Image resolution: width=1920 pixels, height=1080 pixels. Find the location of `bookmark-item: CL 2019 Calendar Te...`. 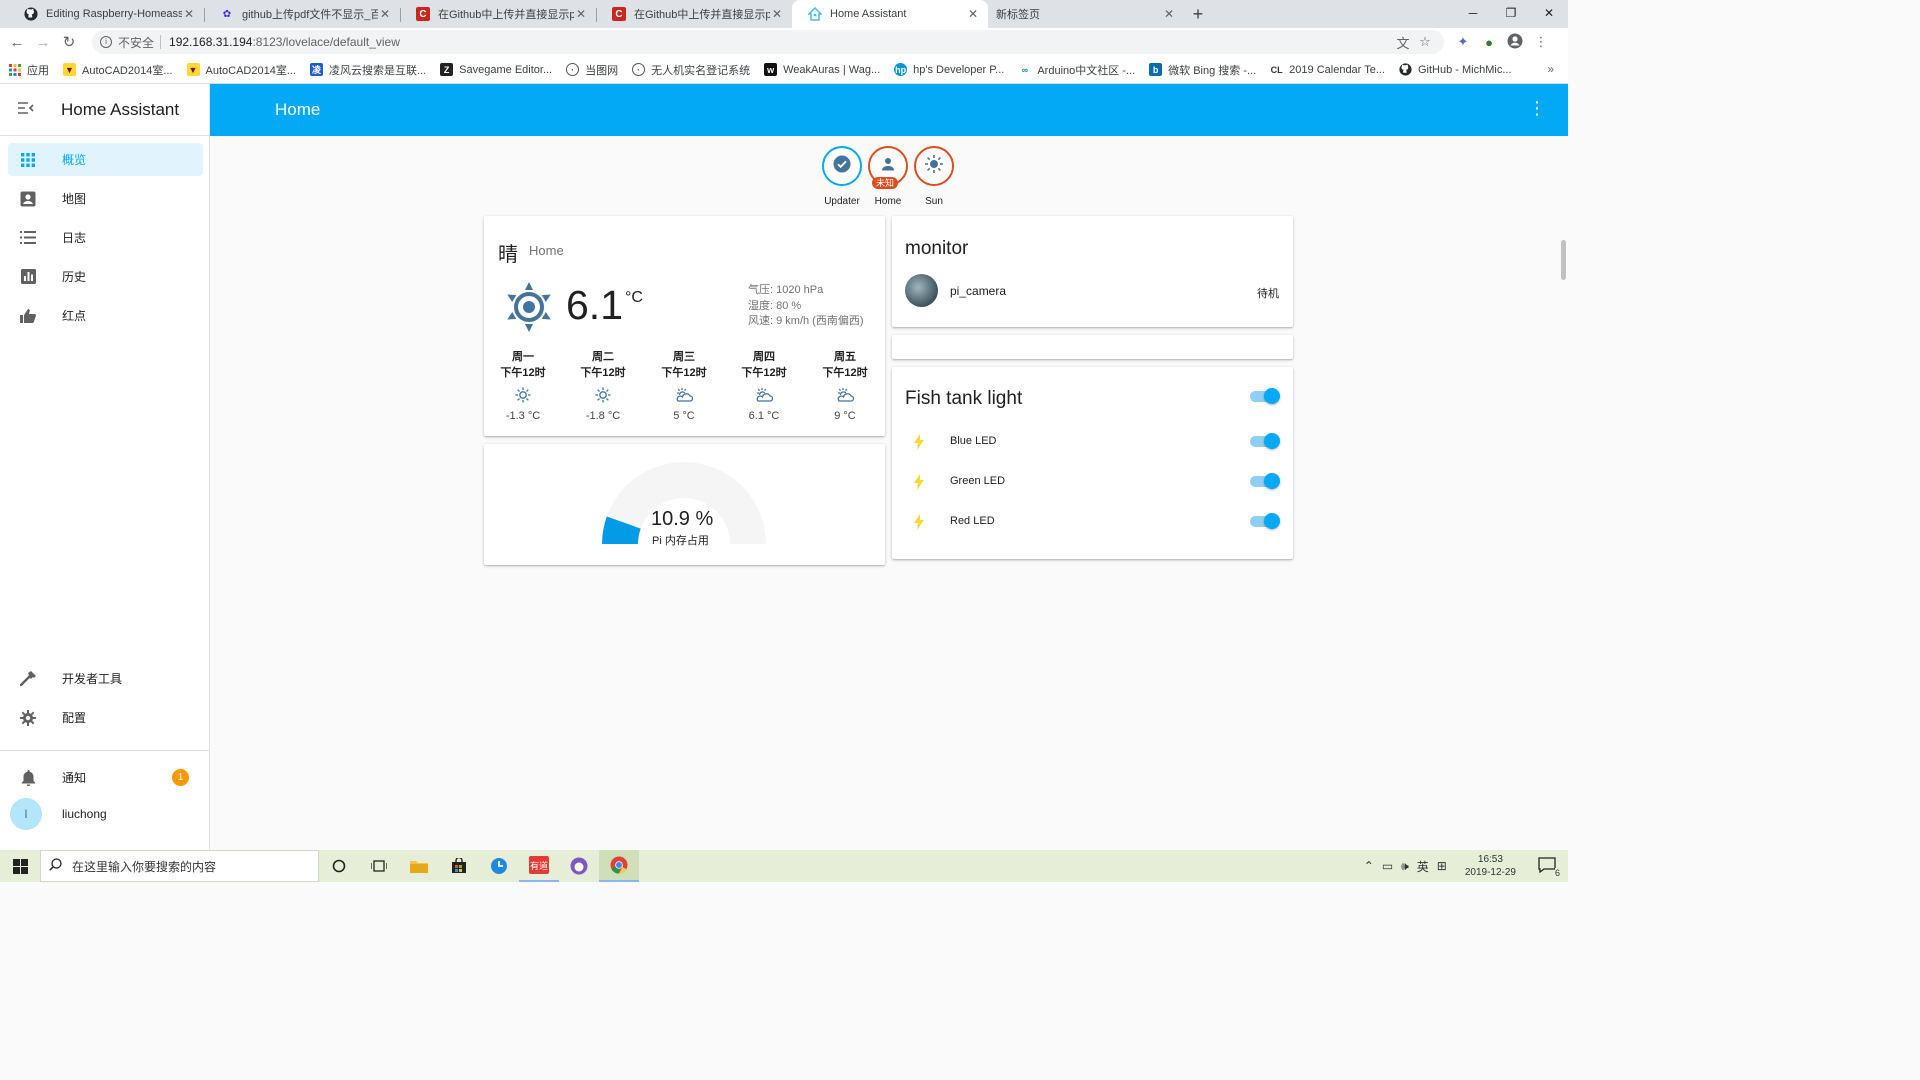

bookmark-item: CL 2019 Calendar Te... is located at coordinates (1327, 69).